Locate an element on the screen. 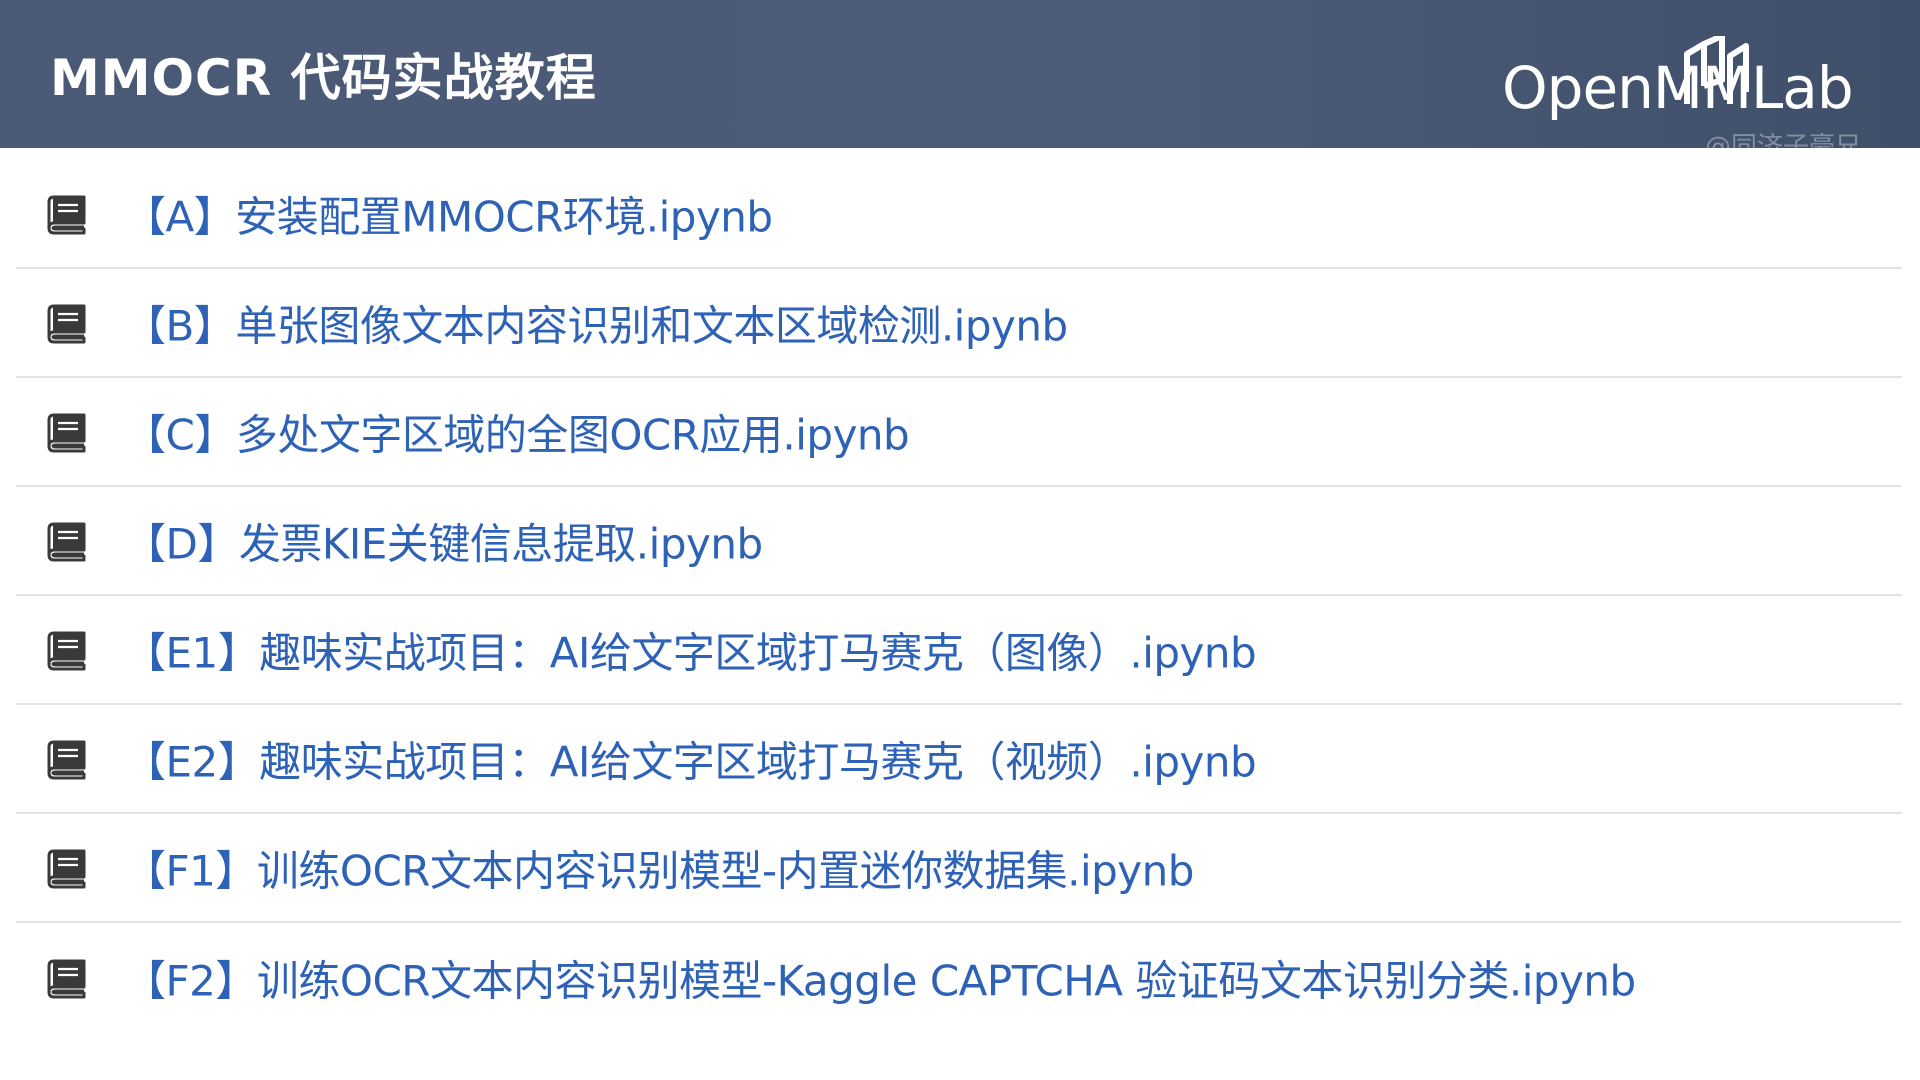 The width and height of the screenshot is (1920, 1080). notebook-link-label: 【C】多处文字区域的全图OCR应用.ipynb is located at coordinates (517, 431).